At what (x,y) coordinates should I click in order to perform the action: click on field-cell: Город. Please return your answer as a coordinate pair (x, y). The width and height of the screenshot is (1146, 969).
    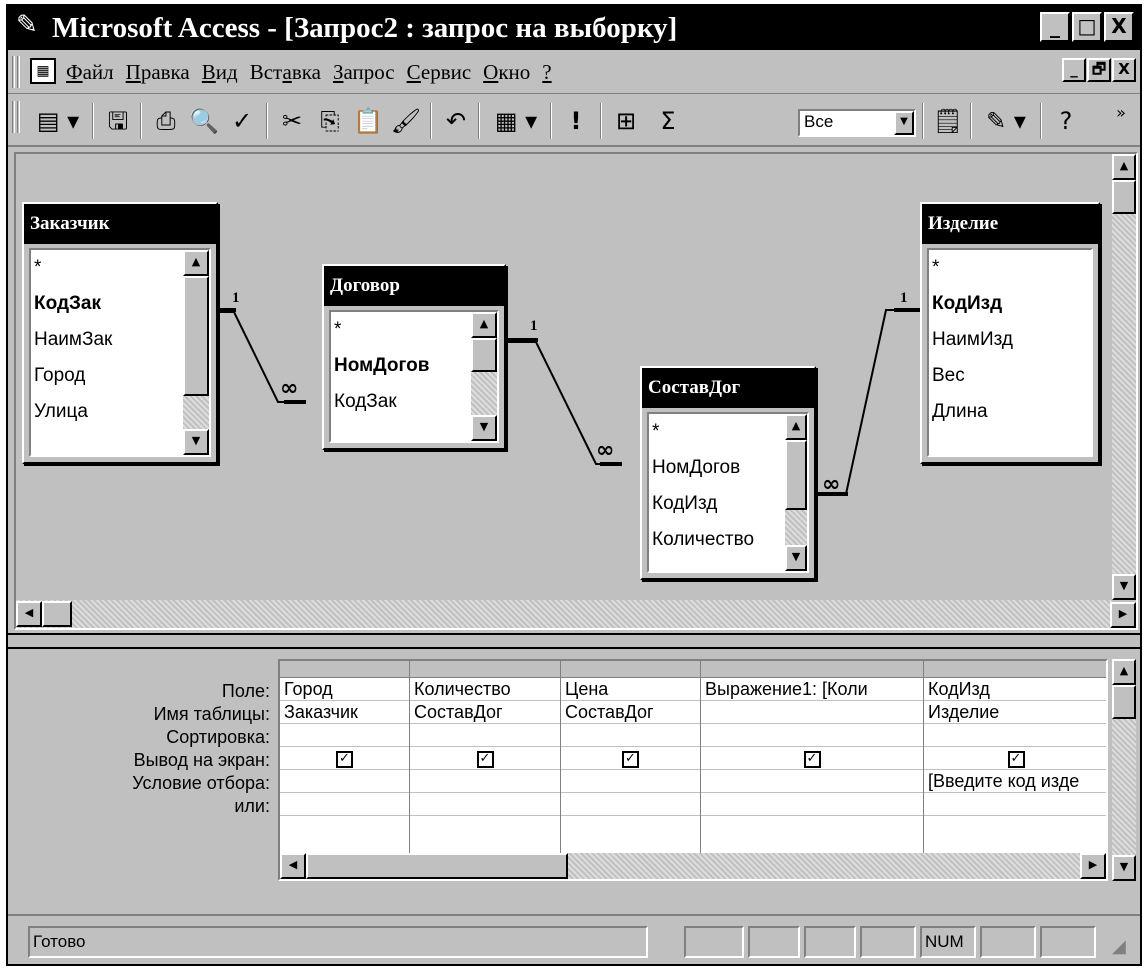
    Looking at the image, I should click on (344, 689).